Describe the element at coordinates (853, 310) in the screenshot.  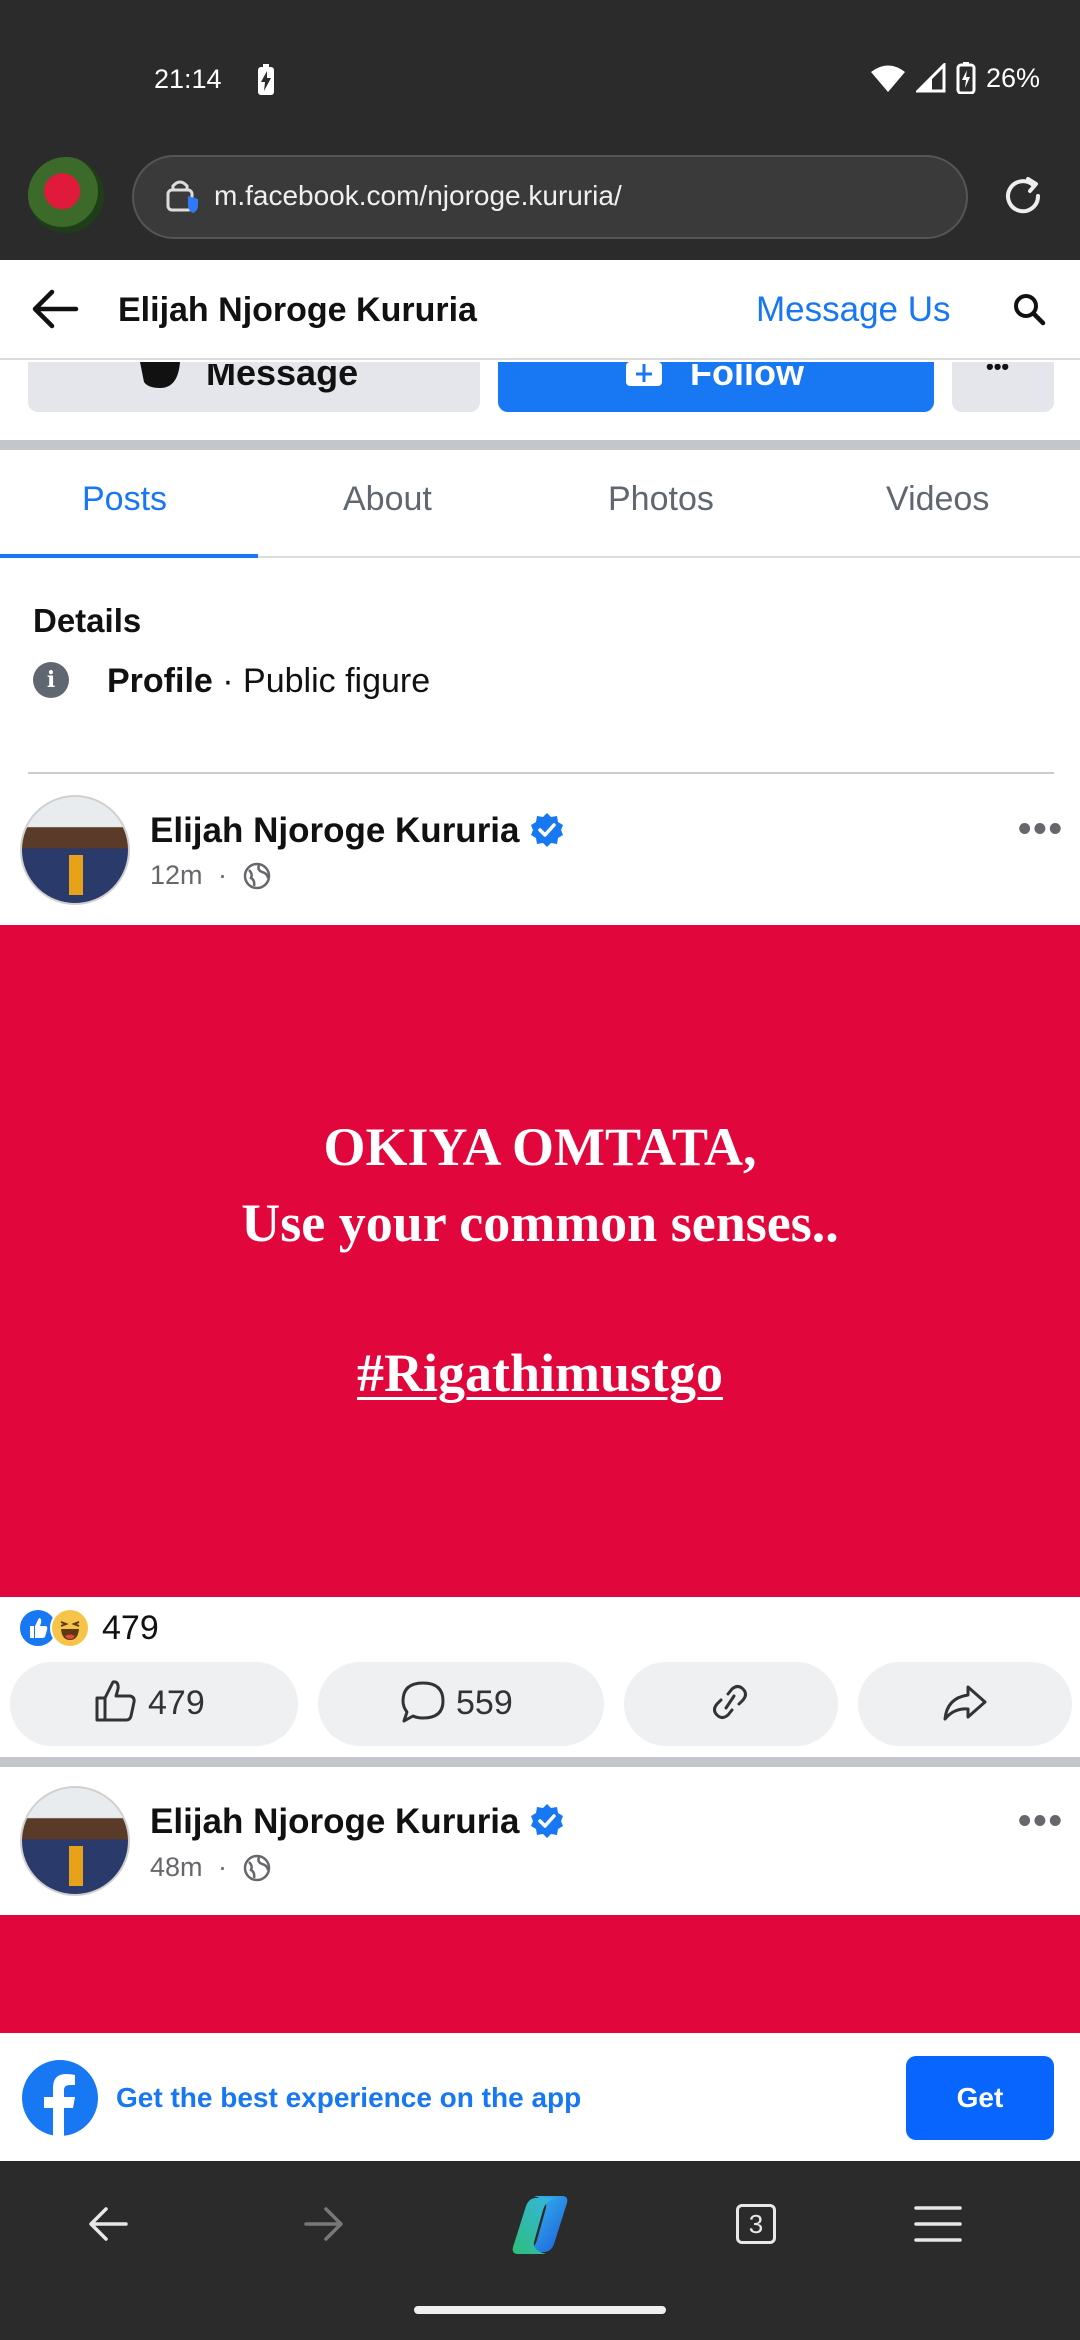
I see `message-us-link: Message Us` at that location.